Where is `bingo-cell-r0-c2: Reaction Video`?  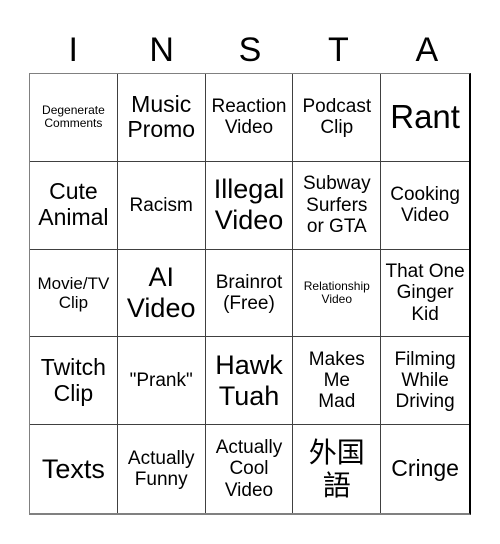
bingo-cell-r0-c2: Reaction Video is located at coordinates (249, 118).